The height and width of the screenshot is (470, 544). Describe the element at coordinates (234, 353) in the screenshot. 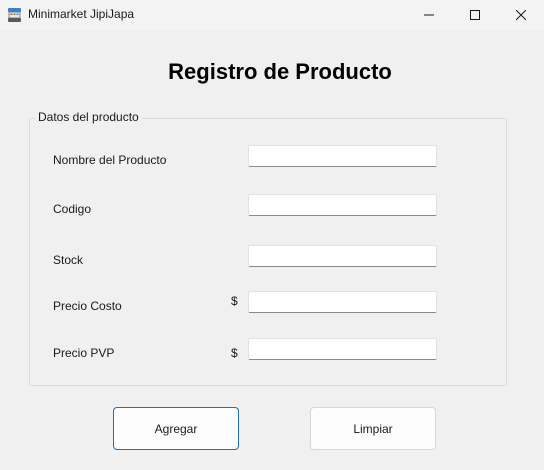

I see `precio-pvp-currency: $` at that location.